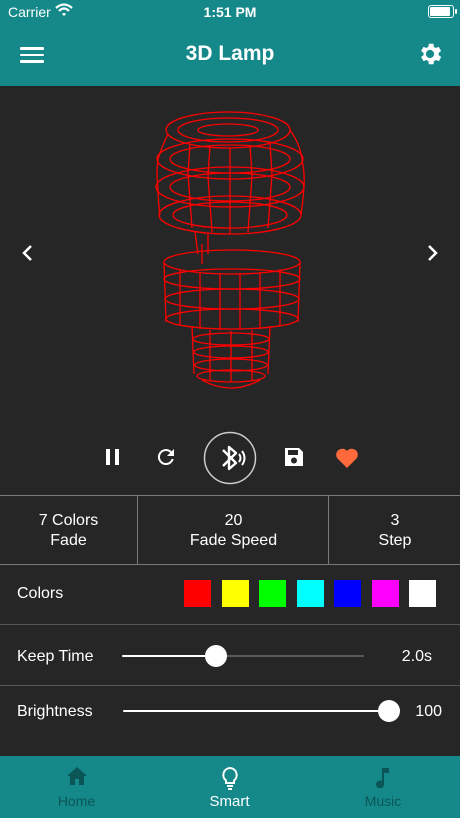 The width and height of the screenshot is (460, 818). What do you see at coordinates (442, 11) in the screenshot?
I see `battery-icon` at bounding box center [442, 11].